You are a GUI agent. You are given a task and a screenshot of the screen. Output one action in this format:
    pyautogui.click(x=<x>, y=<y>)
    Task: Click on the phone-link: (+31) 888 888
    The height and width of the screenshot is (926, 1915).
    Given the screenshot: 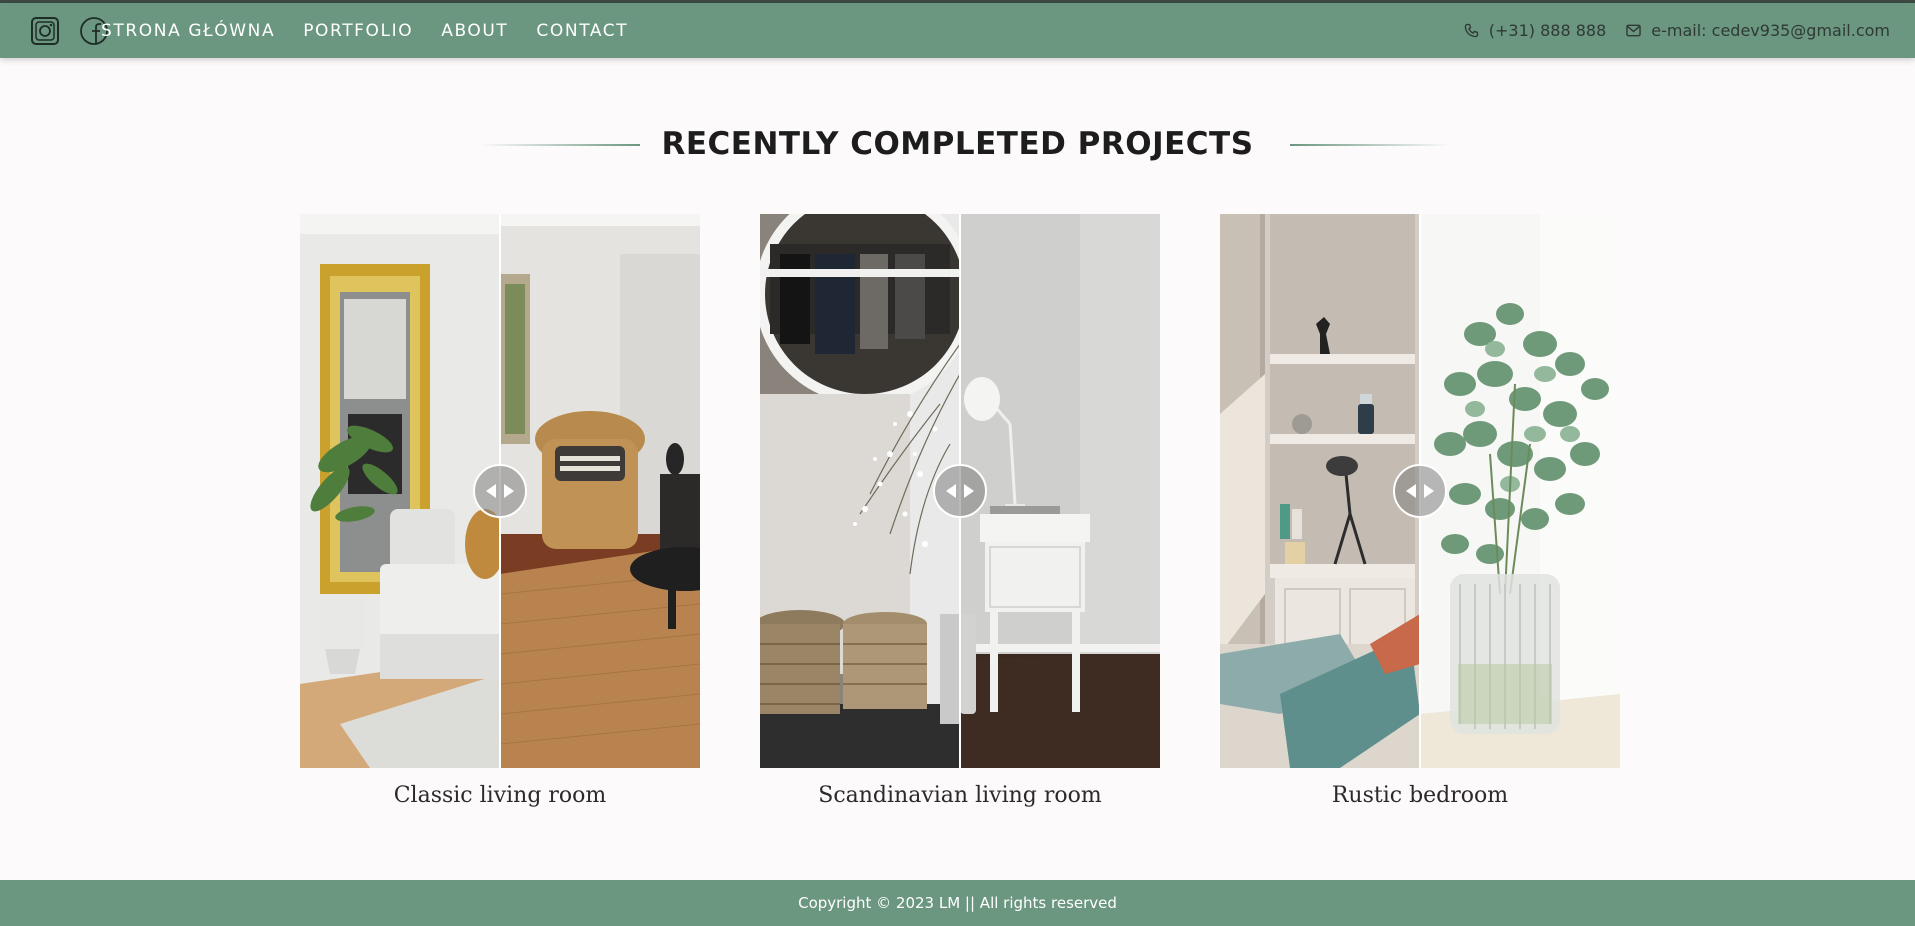 What is the action you would take?
    pyautogui.click(x=1535, y=30)
    